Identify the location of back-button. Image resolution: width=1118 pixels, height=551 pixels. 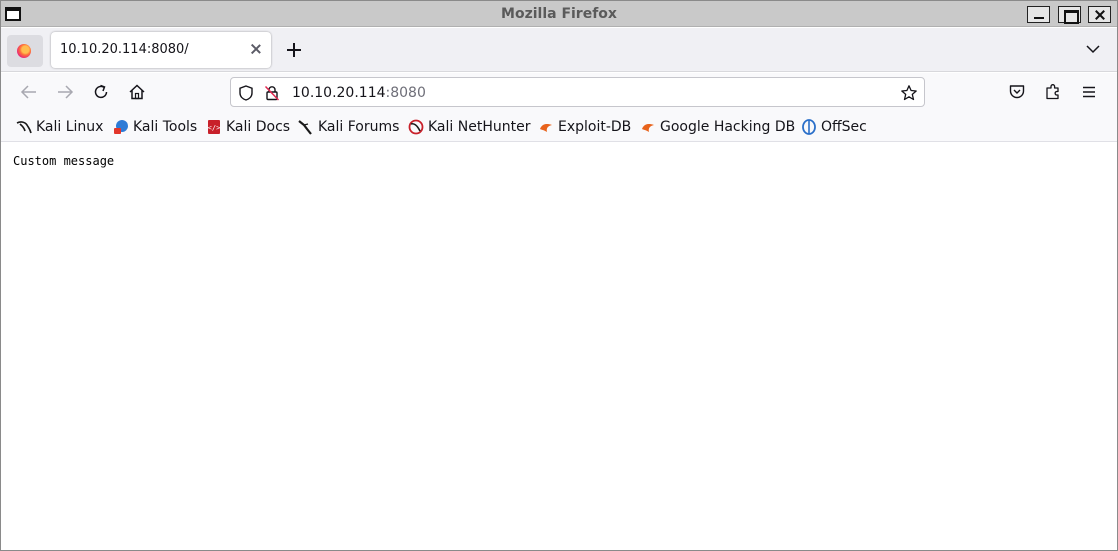
(29, 92).